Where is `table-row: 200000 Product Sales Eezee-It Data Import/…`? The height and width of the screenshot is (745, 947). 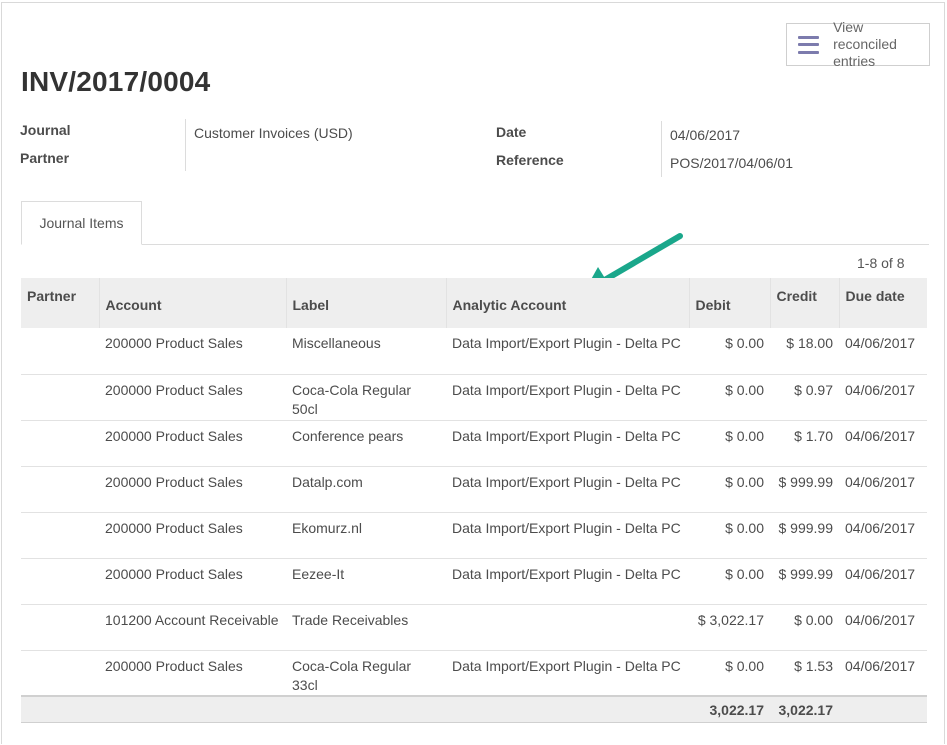
table-row: 200000 Product Sales Eezee-It Data Import/… is located at coordinates (474, 581).